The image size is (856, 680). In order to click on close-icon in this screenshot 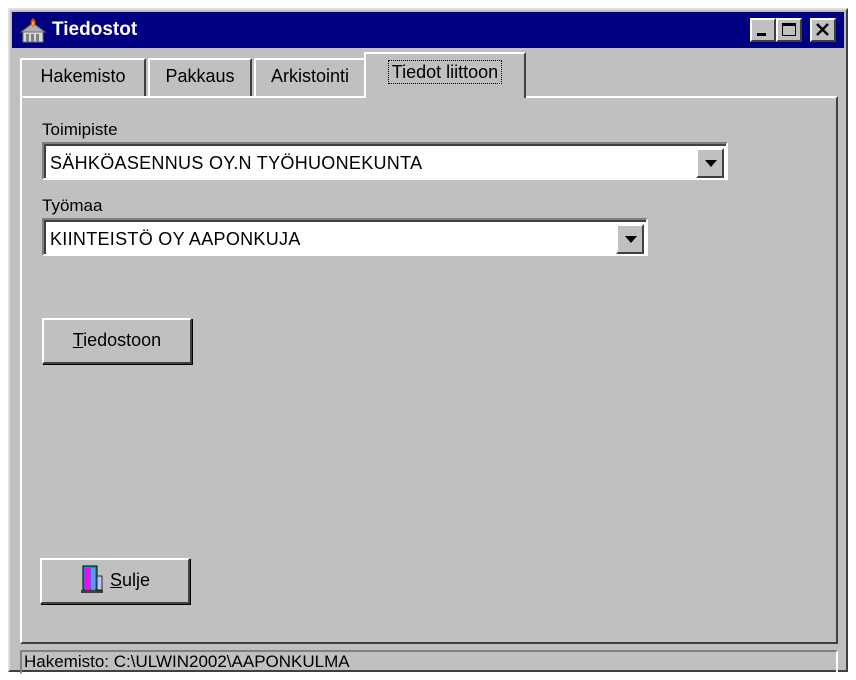, I will do `click(822, 29)`.